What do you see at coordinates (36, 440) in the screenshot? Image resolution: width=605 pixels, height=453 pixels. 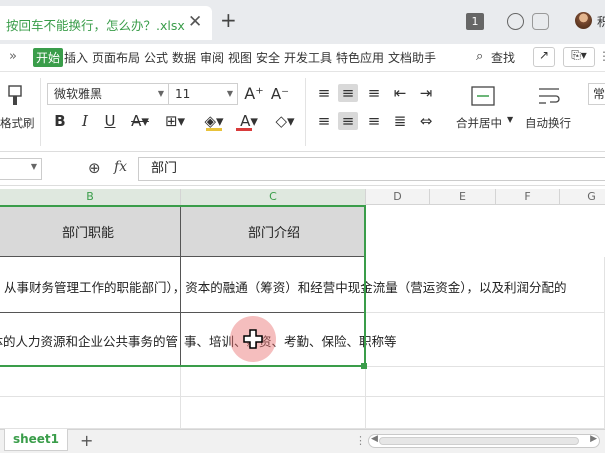 I see `sheet-tab-sheet1: sheet1` at bounding box center [36, 440].